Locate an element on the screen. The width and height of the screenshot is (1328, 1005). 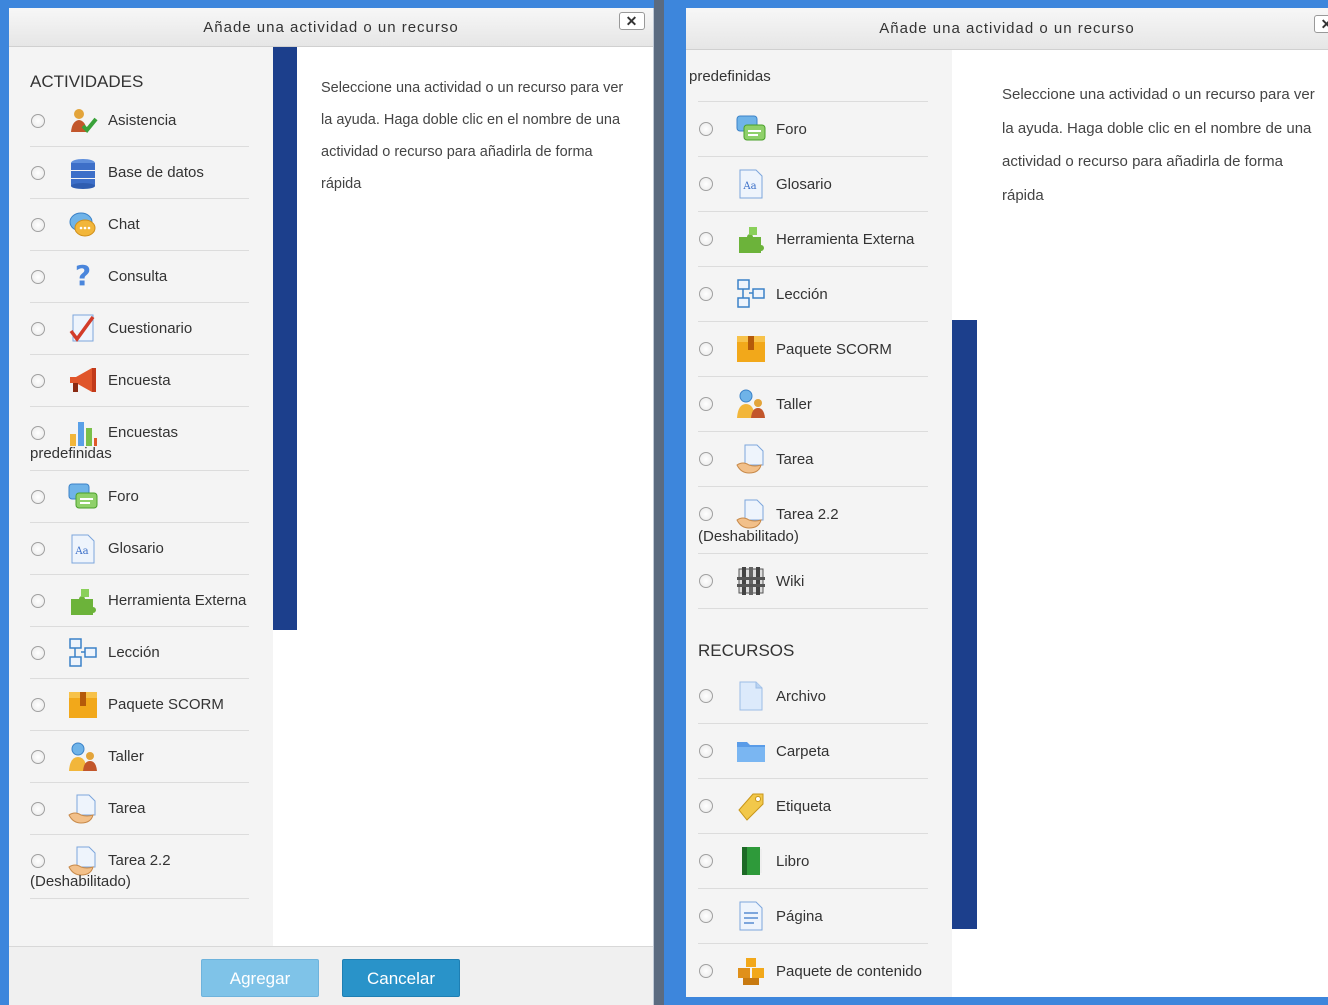
list-item: Etiqueta is located at coordinates (813, 806).